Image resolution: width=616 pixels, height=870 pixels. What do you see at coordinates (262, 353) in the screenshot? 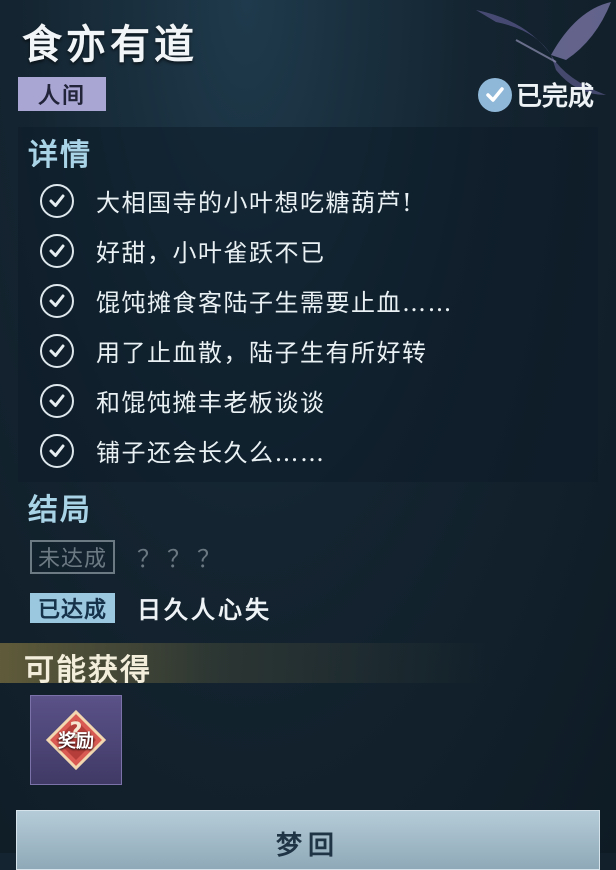
I see `detail-text: 用了止血散，陆子生有所好转` at bounding box center [262, 353].